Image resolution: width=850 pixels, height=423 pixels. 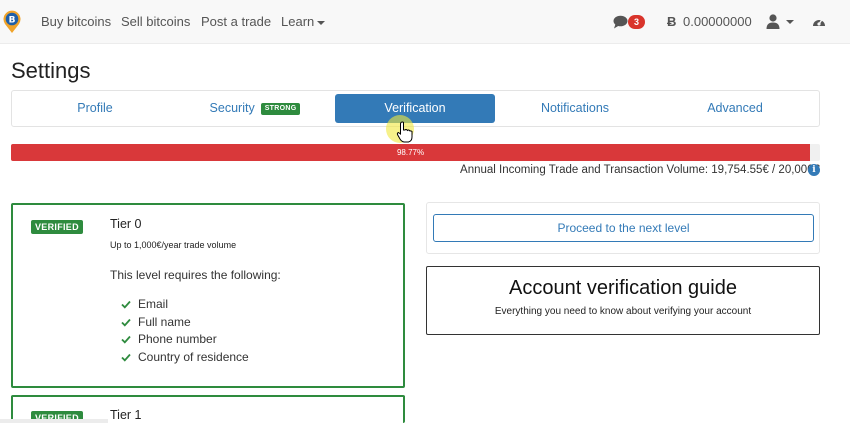 I want to click on requirement-item: Phone number, so click(x=185, y=340).